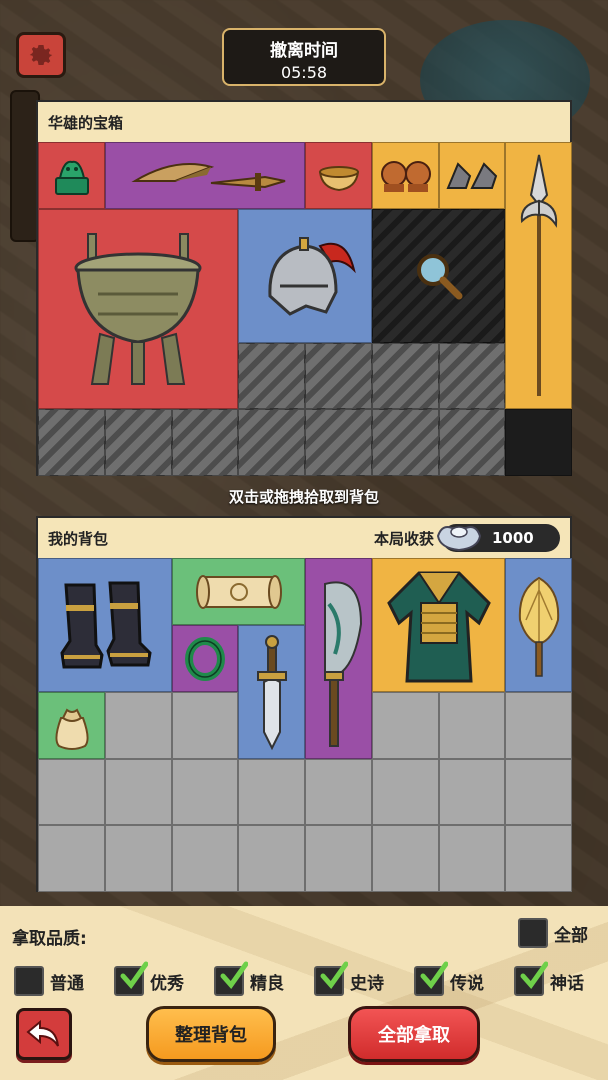 The width and height of the screenshot is (608, 1080). I want to click on checkbox-label: 普通, so click(67, 983).